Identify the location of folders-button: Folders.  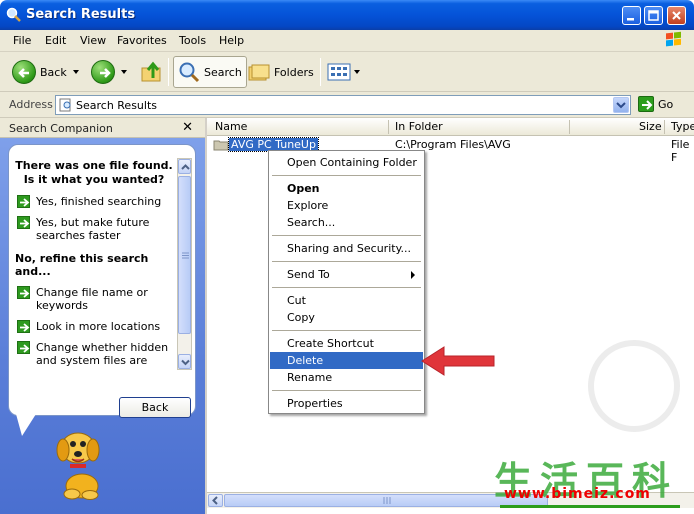
(281, 72).